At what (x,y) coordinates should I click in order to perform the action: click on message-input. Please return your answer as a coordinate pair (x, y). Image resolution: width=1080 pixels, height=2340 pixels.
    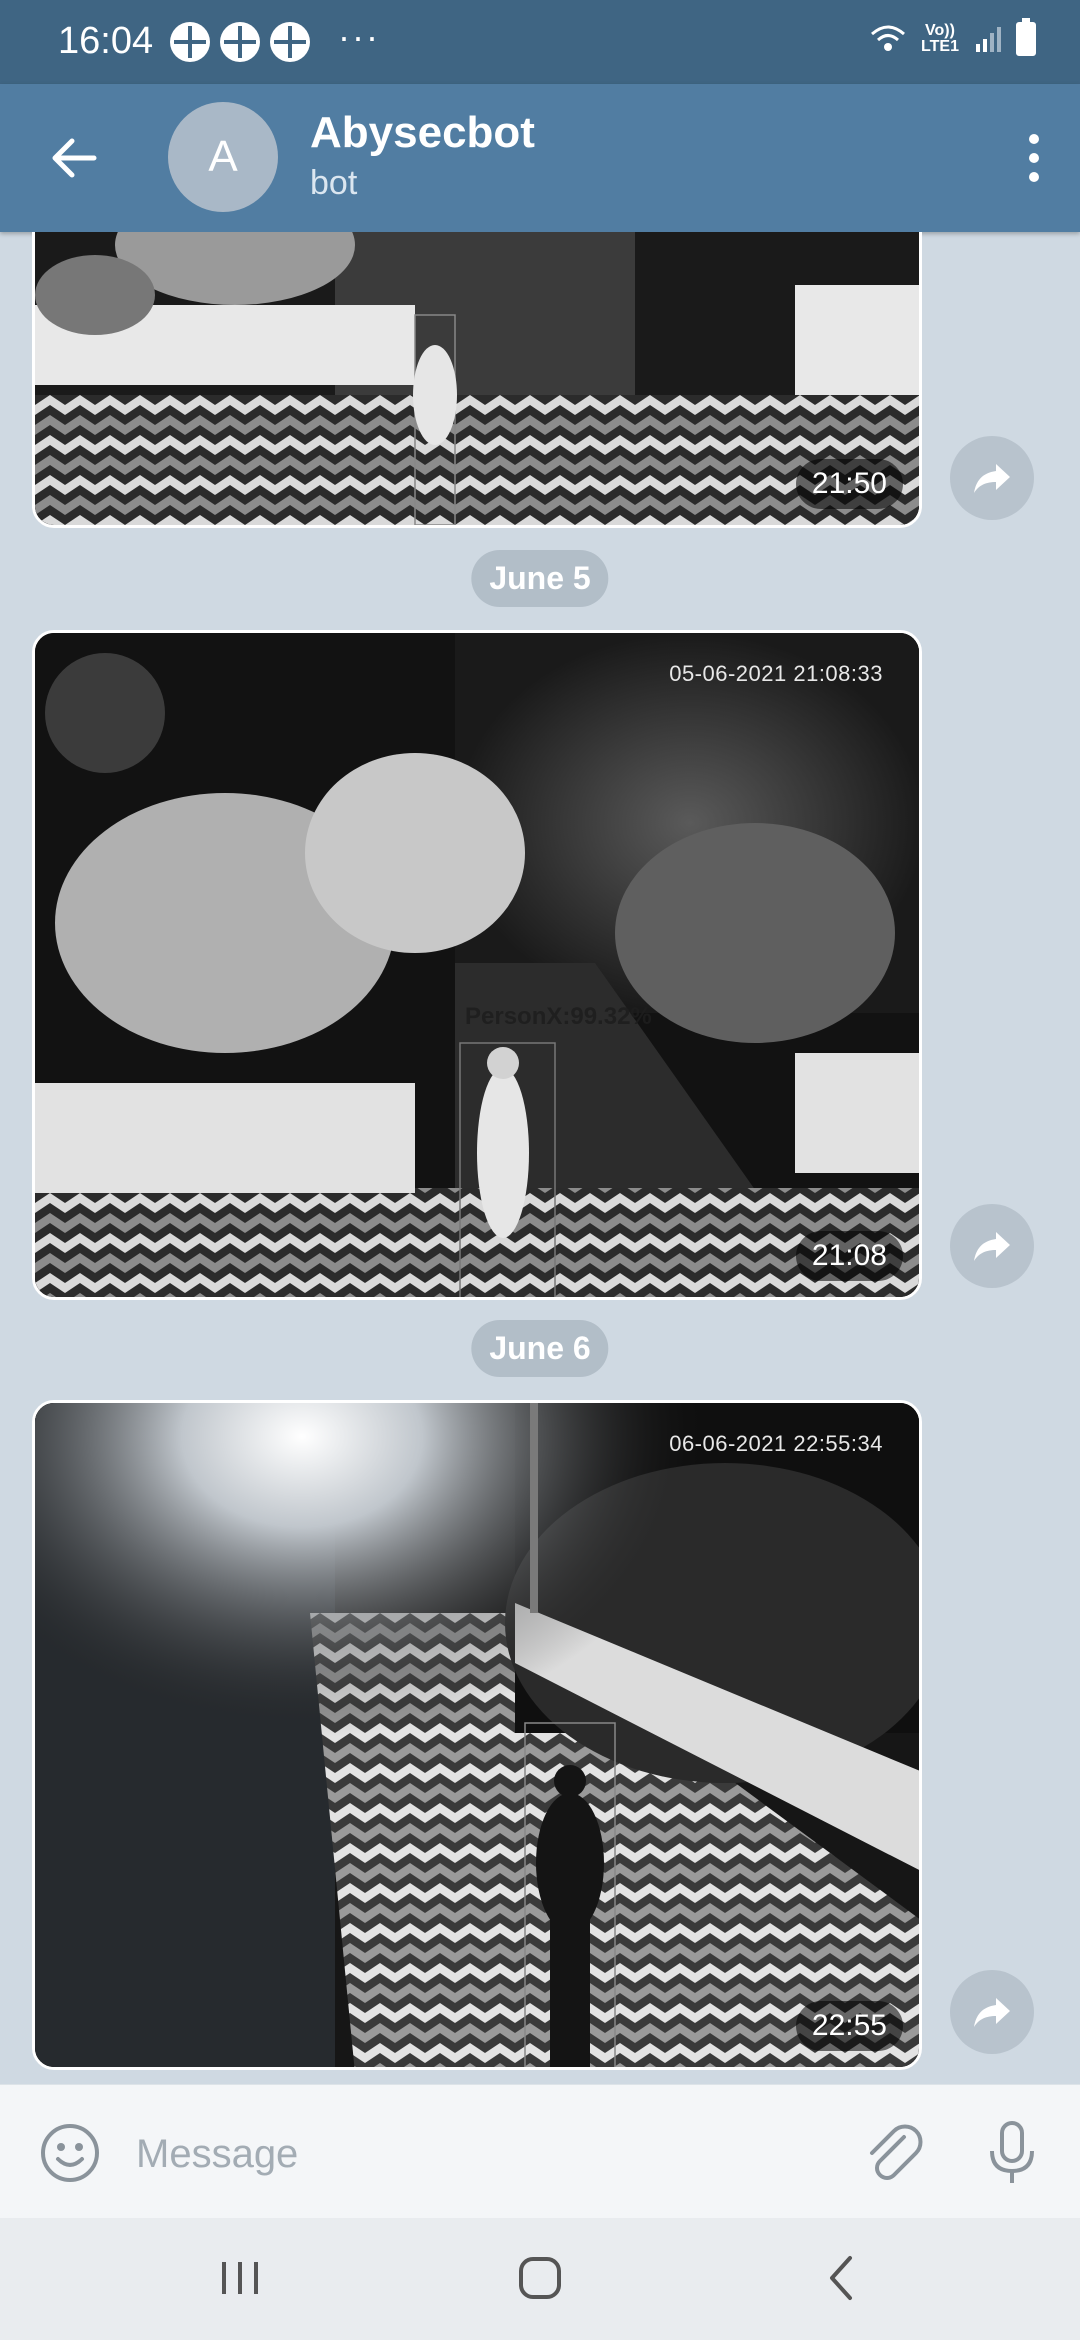
    Looking at the image, I should click on (486, 2154).